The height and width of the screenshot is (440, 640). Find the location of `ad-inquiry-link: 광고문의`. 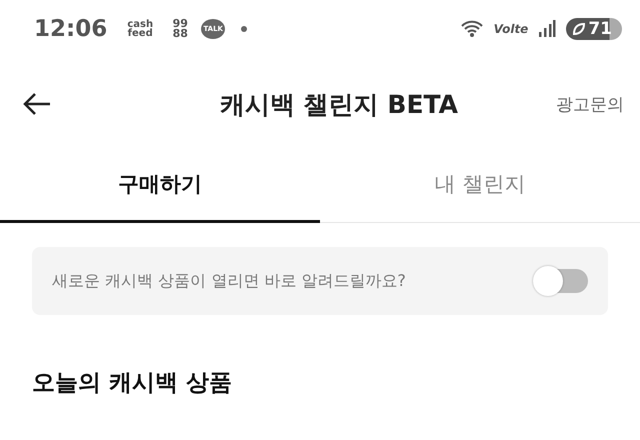

ad-inquiry-link: 광고문의 is located at coordinates (590, 104).